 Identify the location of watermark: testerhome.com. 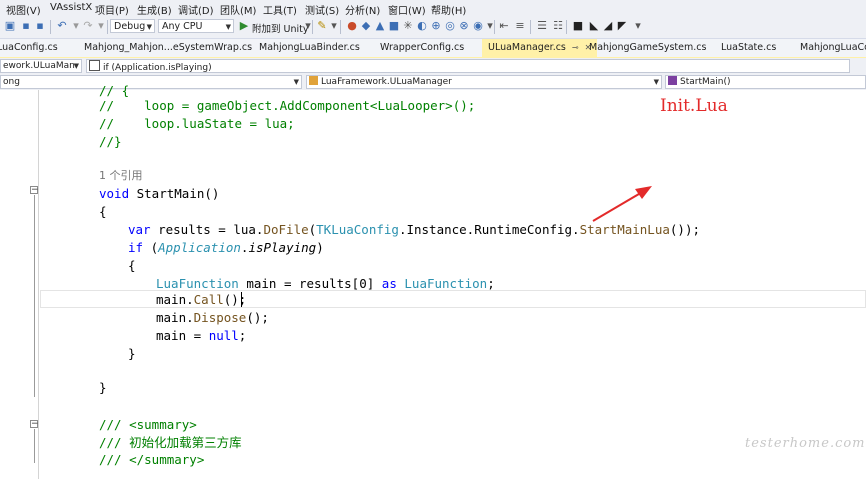
(805, 443).